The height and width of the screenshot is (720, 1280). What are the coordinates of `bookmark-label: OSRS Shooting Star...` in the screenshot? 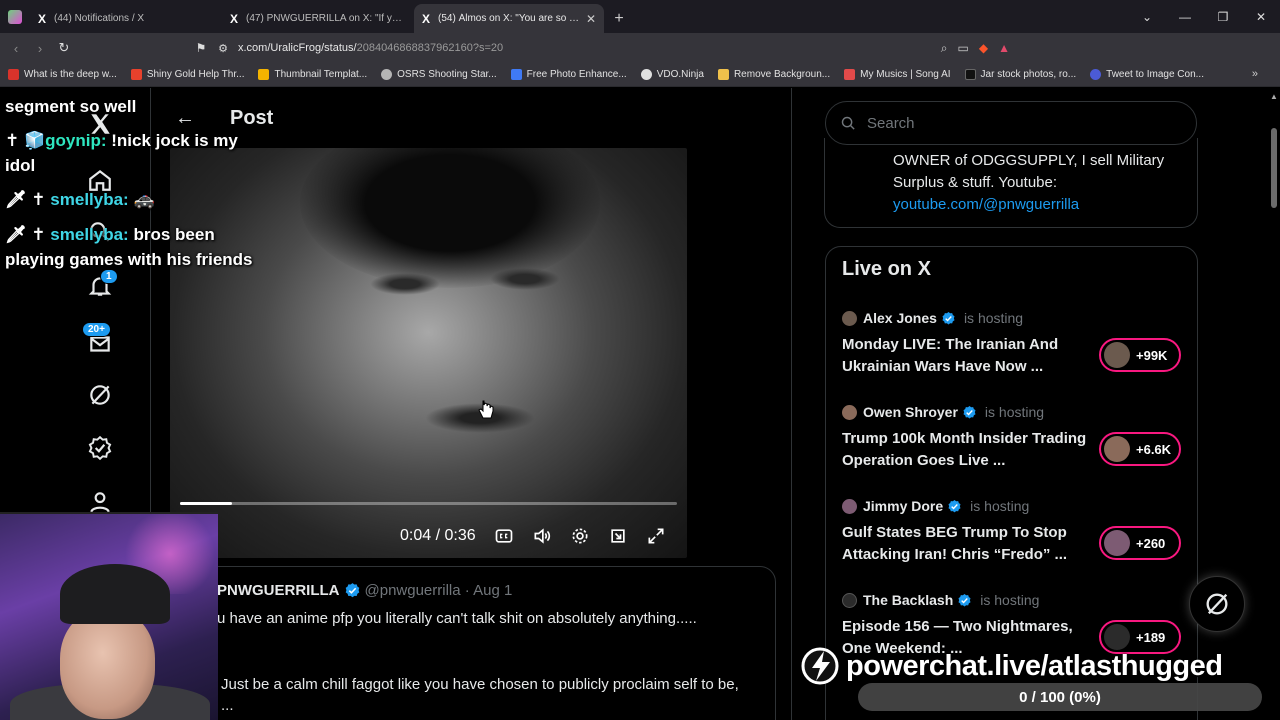 It's located at (447, 74).